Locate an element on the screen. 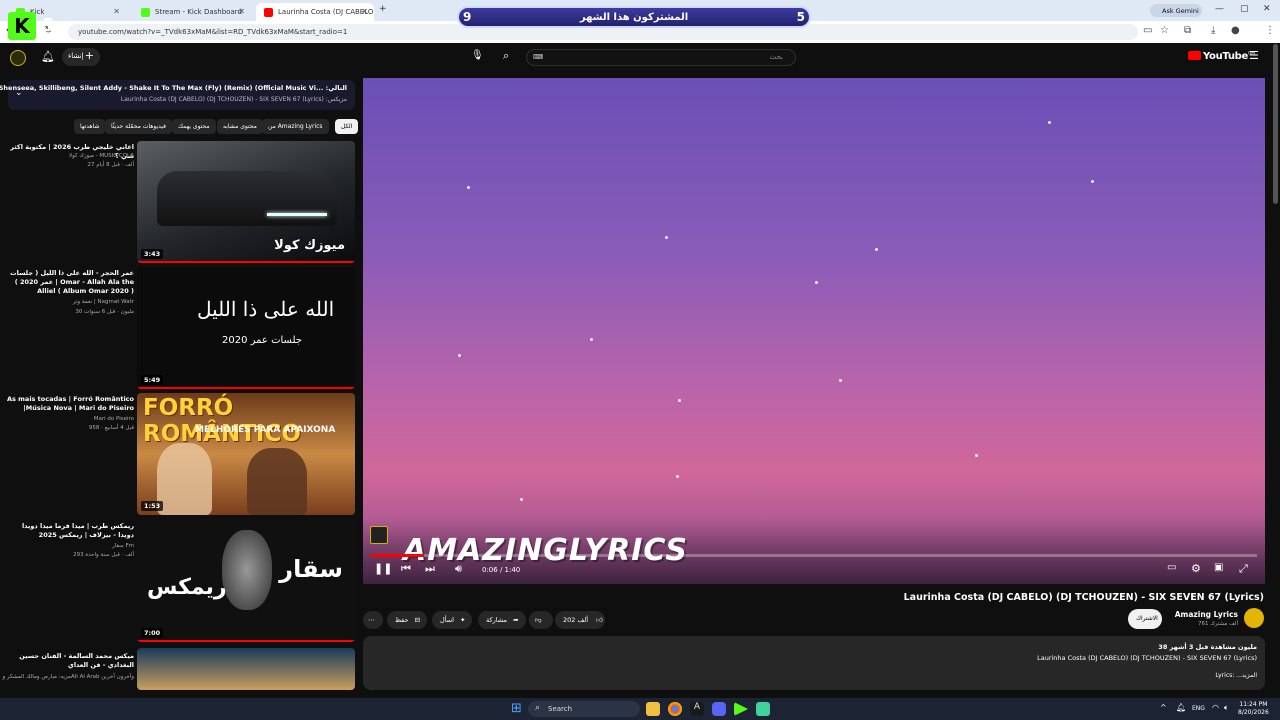 This screenshot has height=720, width=1280. extensions-icon: ⧉ is located at coordinates (1187, 30).